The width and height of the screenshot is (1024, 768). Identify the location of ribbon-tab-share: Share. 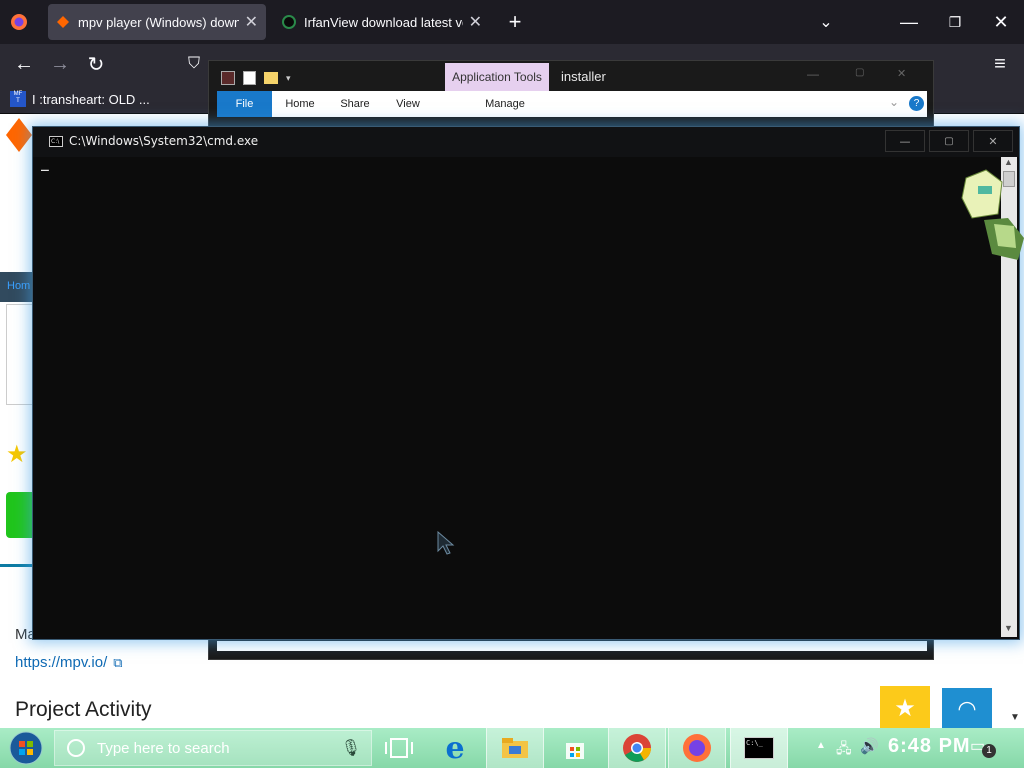
(355, 104).